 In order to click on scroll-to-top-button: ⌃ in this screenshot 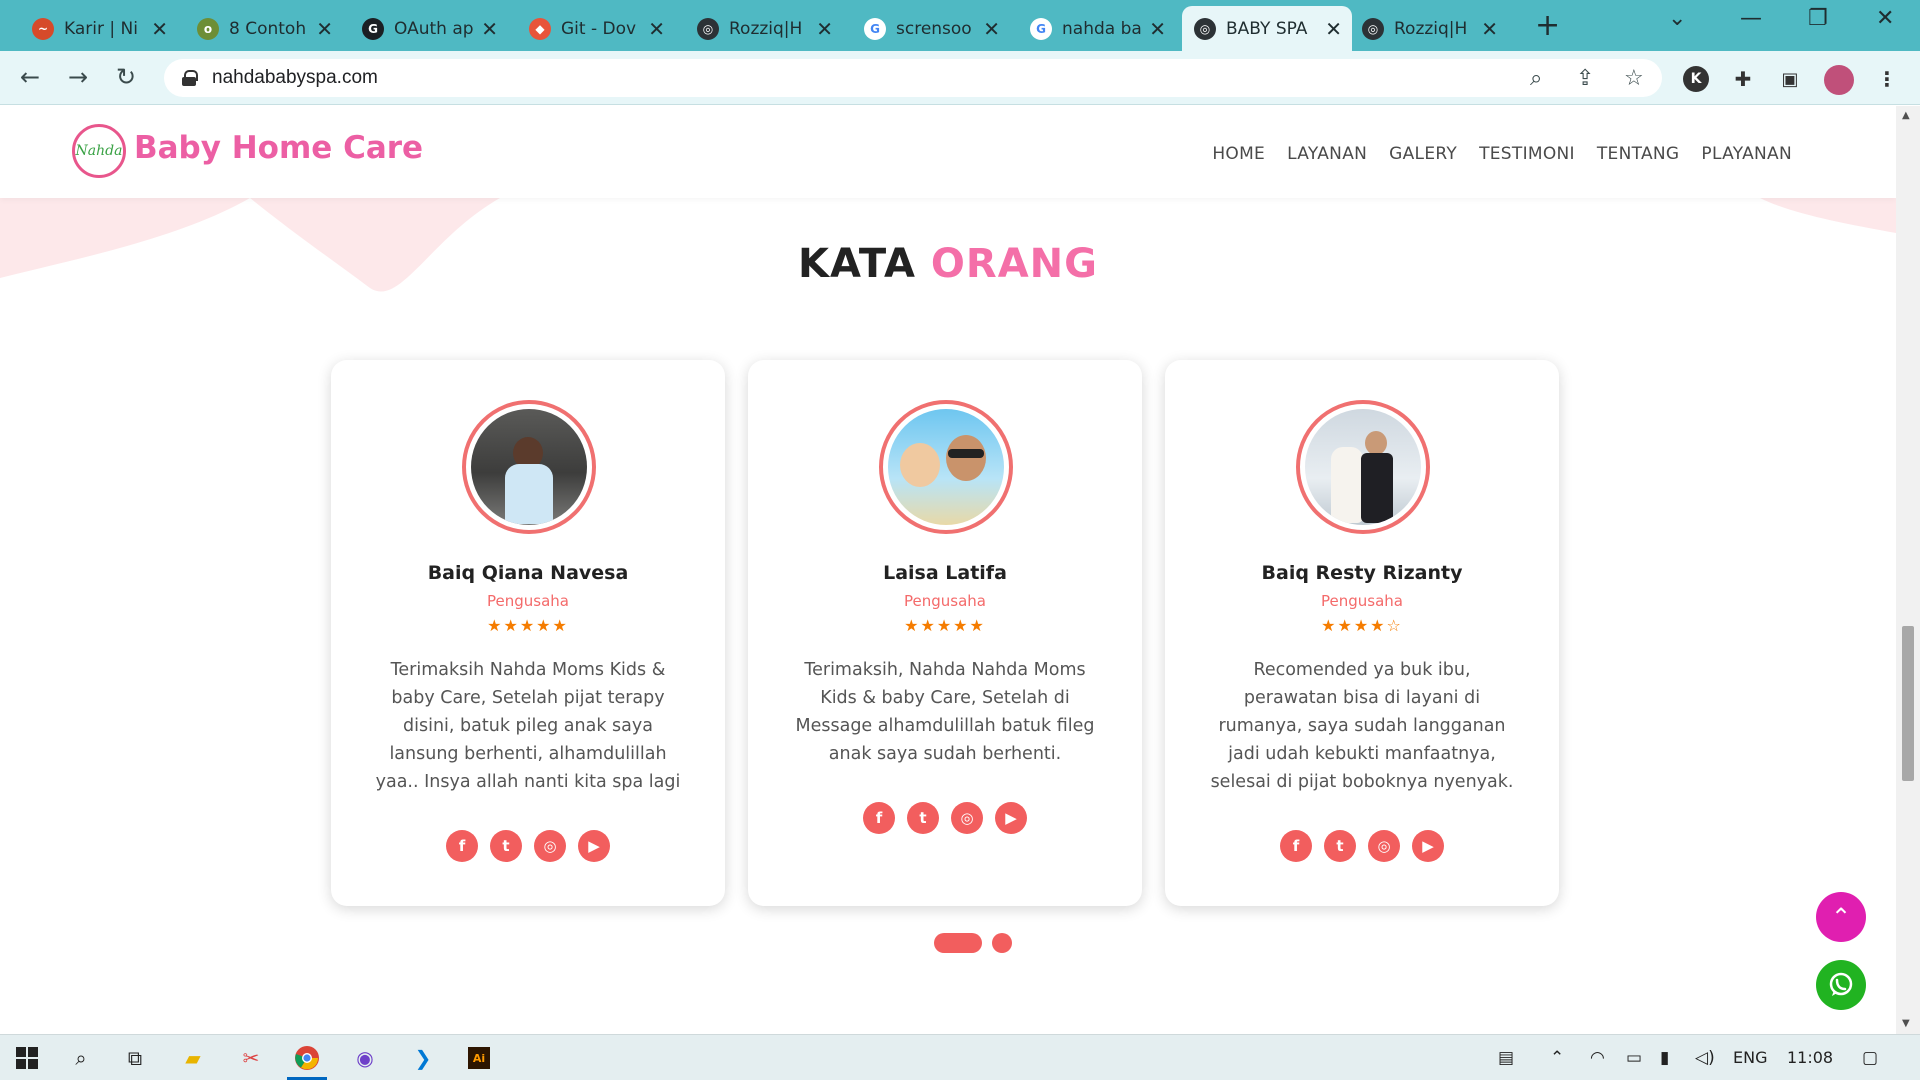, I will do `click(1841, 917)`.